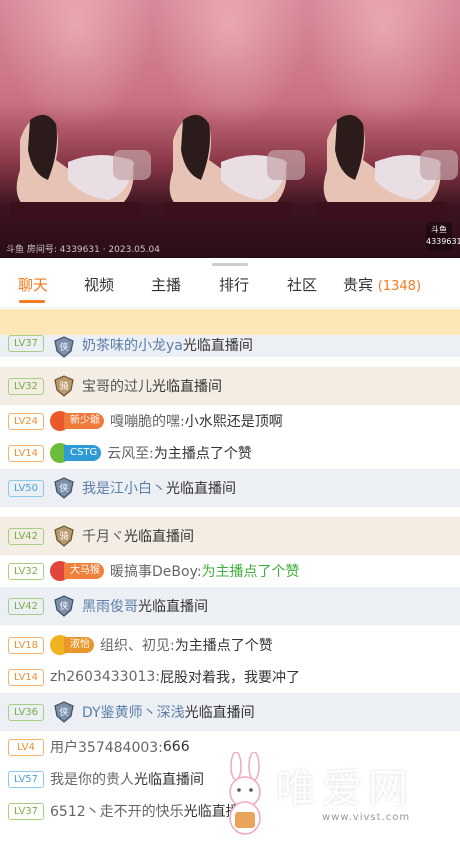  I want to click on chat-row-message: LV14 zh2603433013: 屁股对着我，我要冲了, so click(230, 677).